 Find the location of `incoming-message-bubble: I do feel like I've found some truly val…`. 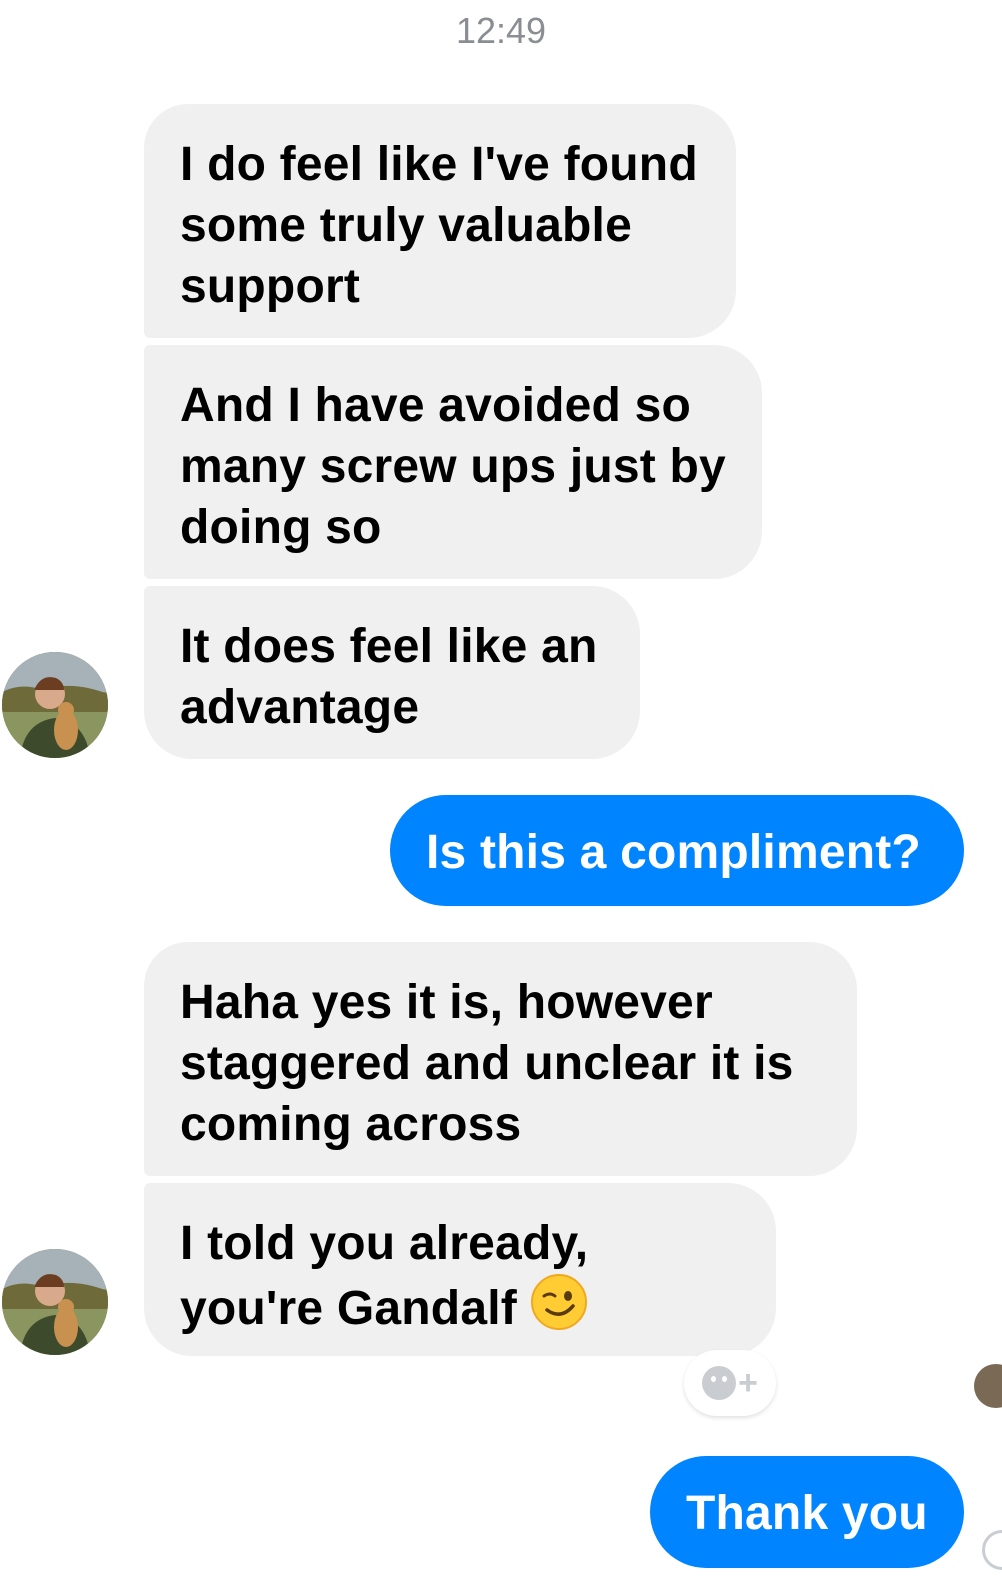

incoming-message-bubble: I do feel like I've found some truly val… is located at coordinates (440, 221).